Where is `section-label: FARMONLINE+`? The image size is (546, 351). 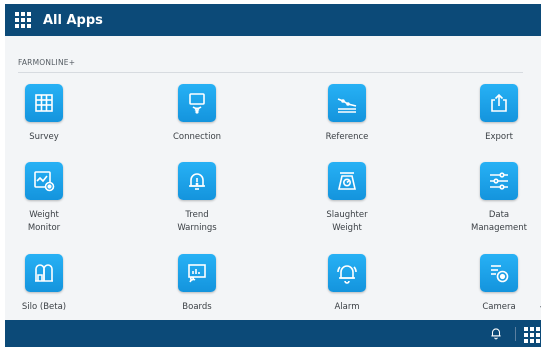
section-label: FARMONLINE+ is located at coordinates (47, 62).